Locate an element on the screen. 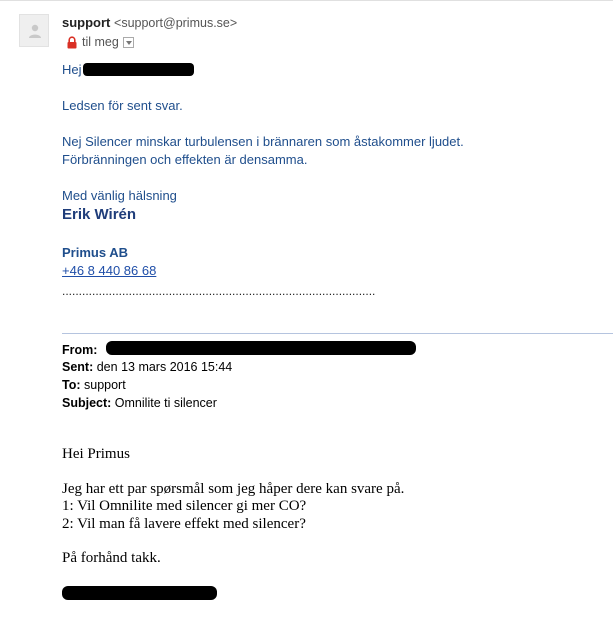  sender-line: support <support@primus.se> is located at coordinates (149, 22).